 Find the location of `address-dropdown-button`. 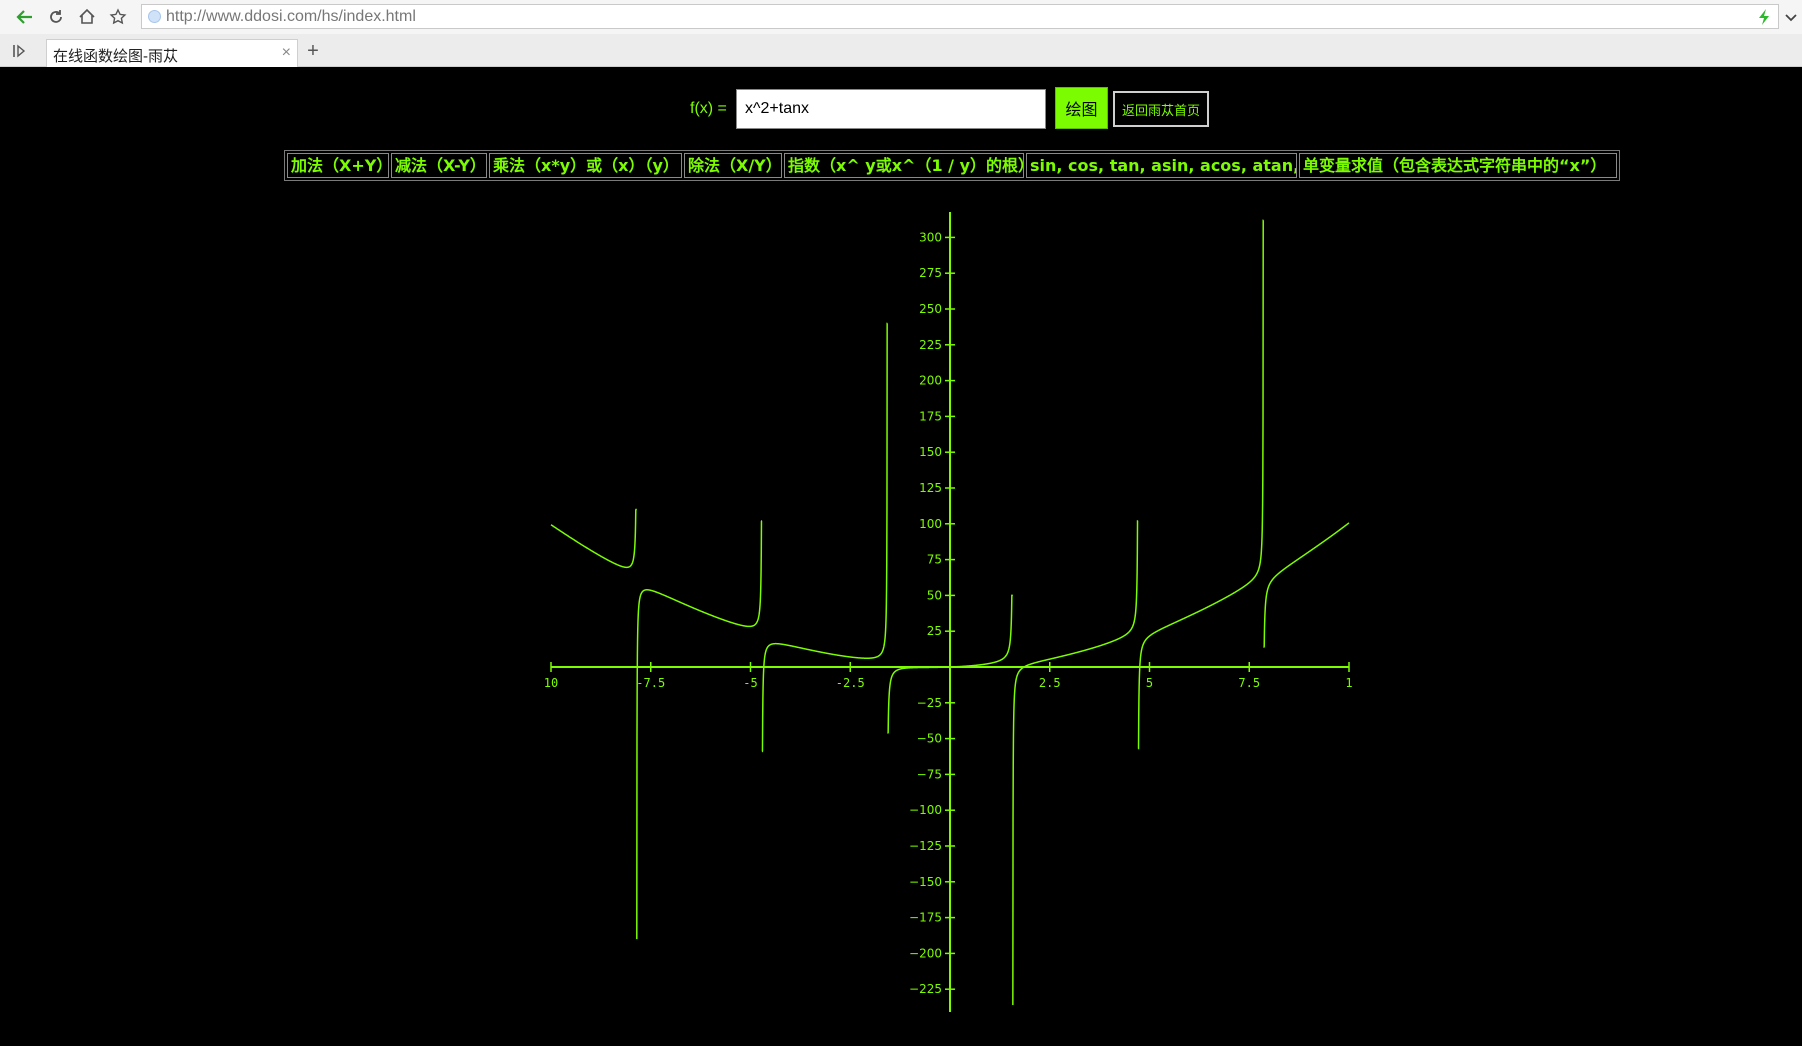

address-dropdown-button is located at coordinates (1791, 17).